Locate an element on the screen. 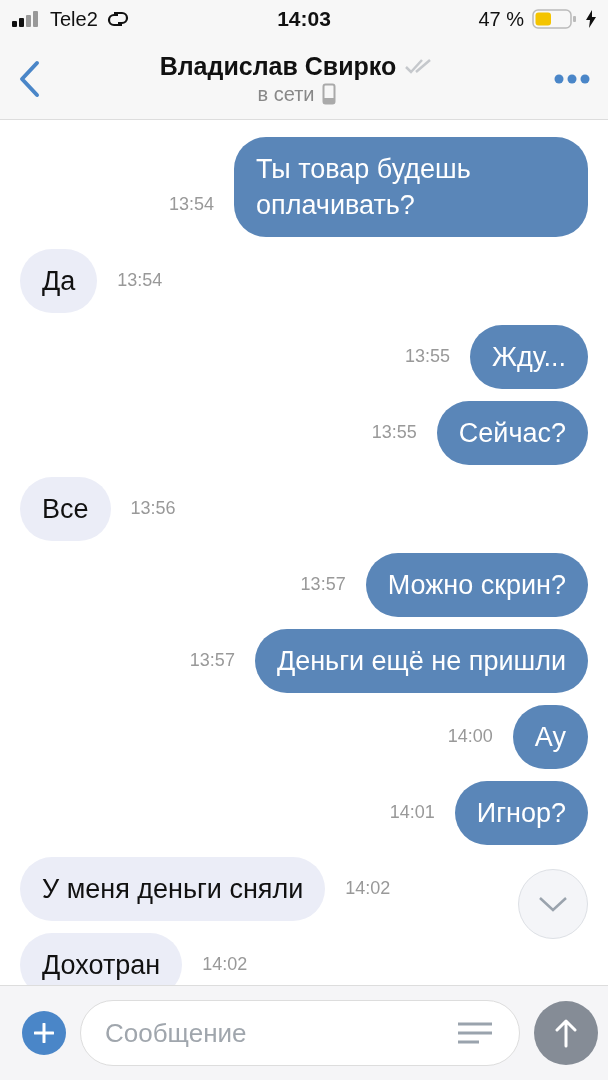  link-icon is located at coordinates (117, 19).